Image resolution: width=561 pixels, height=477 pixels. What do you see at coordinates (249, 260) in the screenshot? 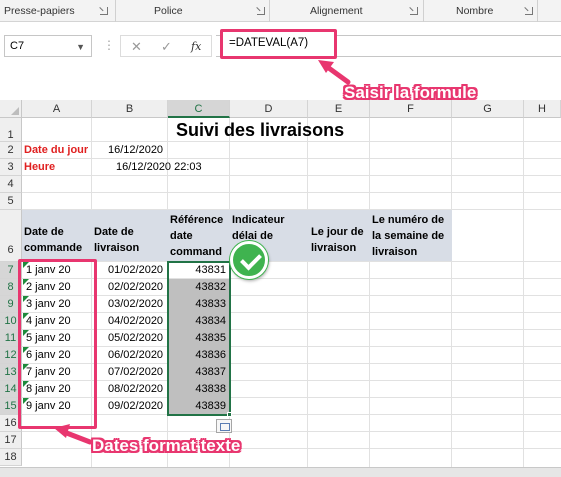
I see `checkmark-icon` at bounding box center [249, 260].